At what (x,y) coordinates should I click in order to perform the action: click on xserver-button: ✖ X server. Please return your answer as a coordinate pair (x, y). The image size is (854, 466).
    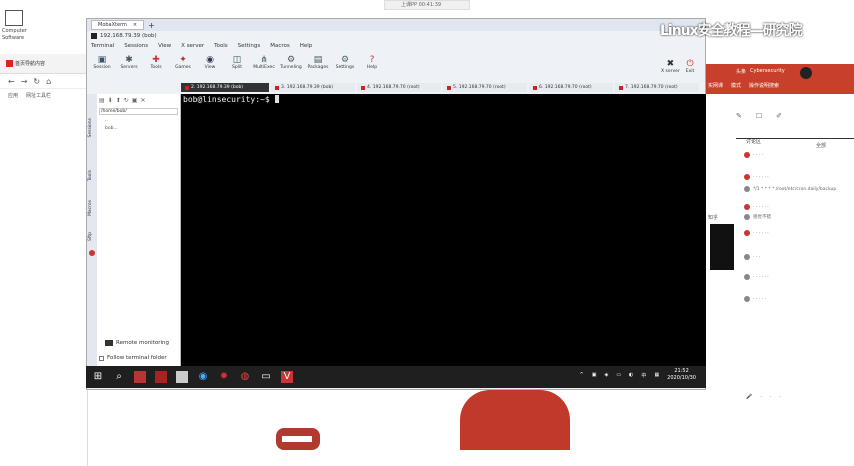
    Looking at the image, I should click on (670, 66).